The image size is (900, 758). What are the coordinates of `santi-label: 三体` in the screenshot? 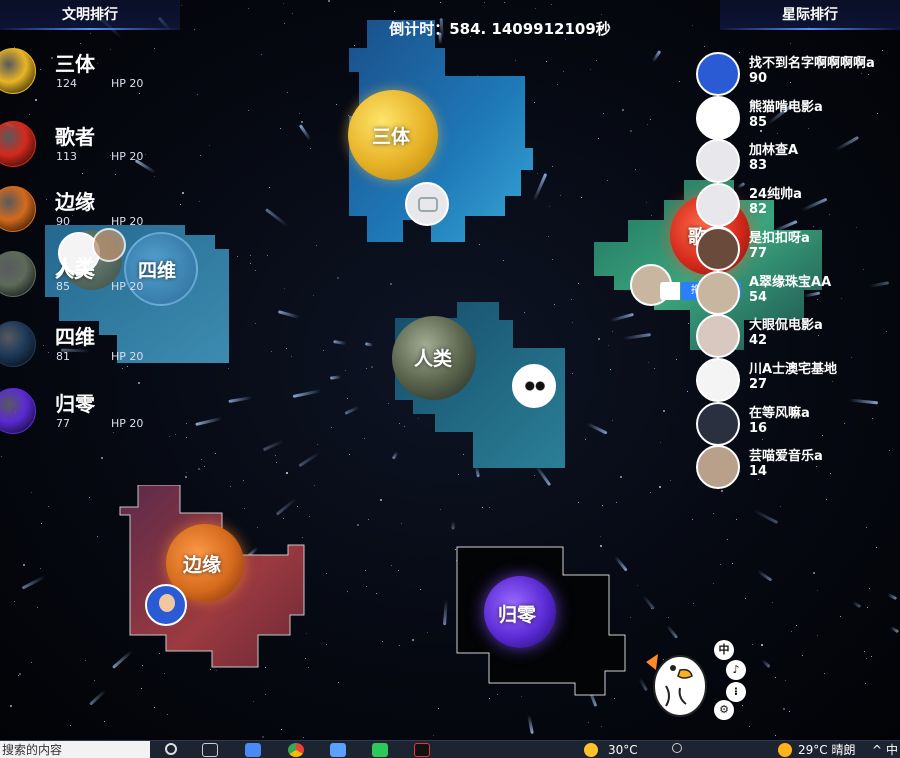 It's located at (391, 137).